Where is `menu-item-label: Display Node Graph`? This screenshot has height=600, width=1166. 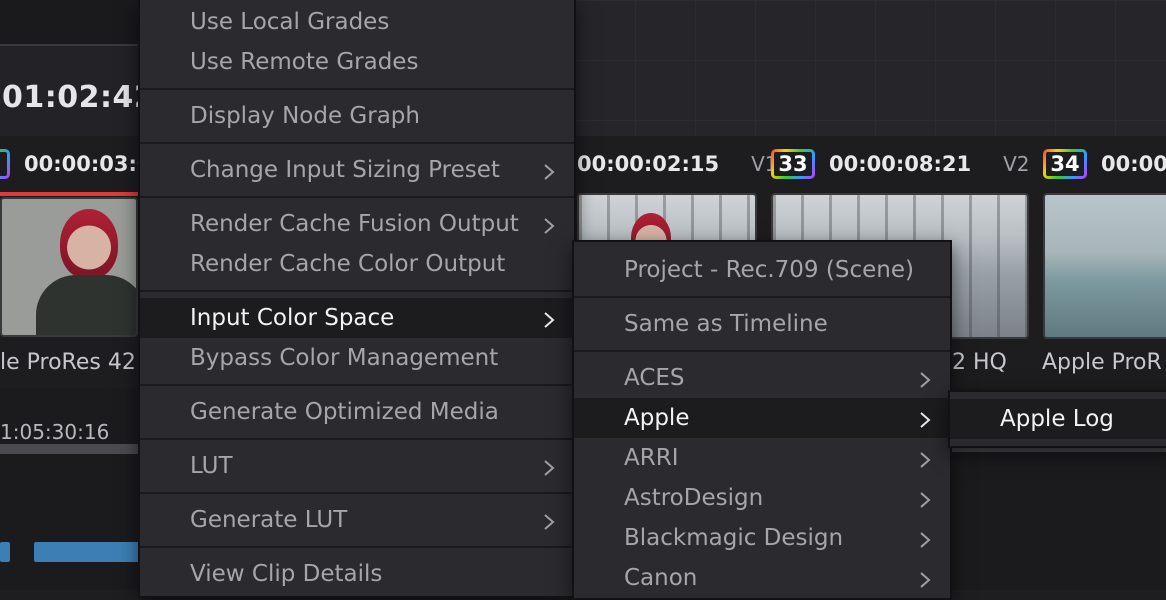
menu-item-label: Display Node Graph is located at coordinates (305, 116).